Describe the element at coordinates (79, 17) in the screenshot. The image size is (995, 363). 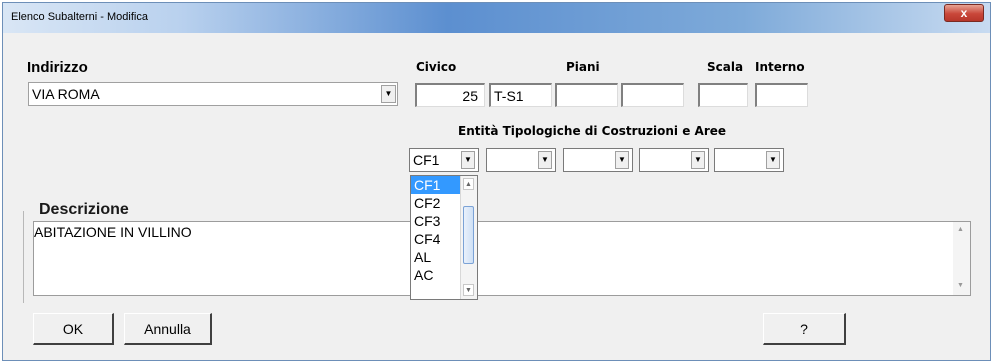
I see `window-title: Elenco Subalterni - Modifica` at that location.